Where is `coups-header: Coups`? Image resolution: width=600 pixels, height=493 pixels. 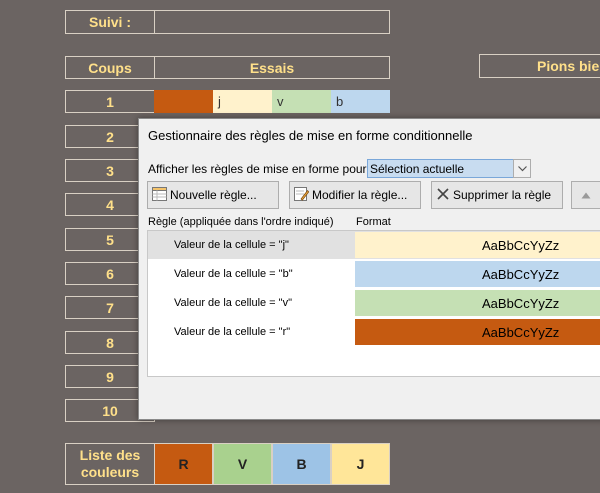 coups-header: Coups is located at coordinates (110, 67).